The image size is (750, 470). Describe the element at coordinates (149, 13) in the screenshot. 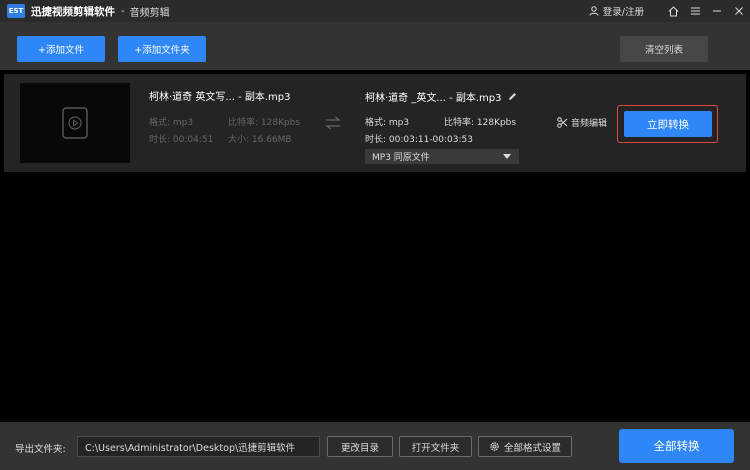

I see `module-title: 音频剪辑` at that location.